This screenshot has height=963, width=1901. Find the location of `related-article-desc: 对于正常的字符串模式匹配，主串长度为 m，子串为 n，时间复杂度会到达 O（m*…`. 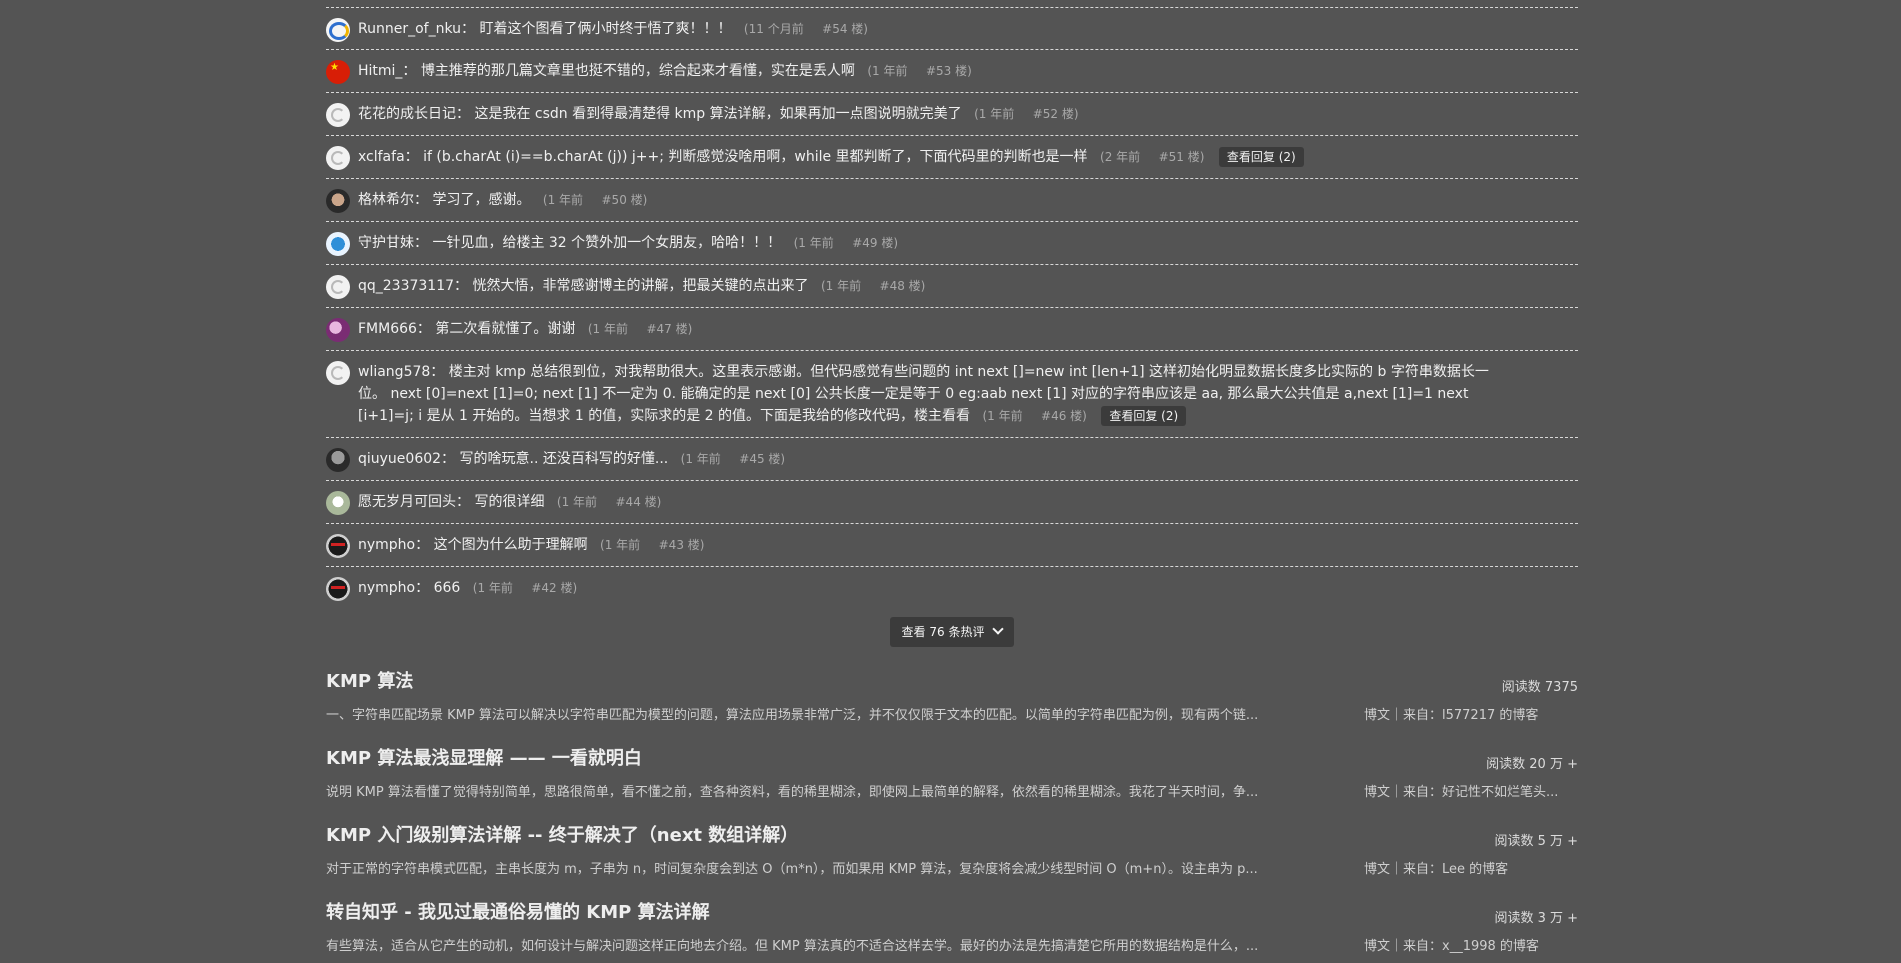

related-article-desc: 对于正常的字符串模式匹配，主串长度为 m，子串为 n，时间复杂度会到达 O（m*… is located at coordinates (792, 869).